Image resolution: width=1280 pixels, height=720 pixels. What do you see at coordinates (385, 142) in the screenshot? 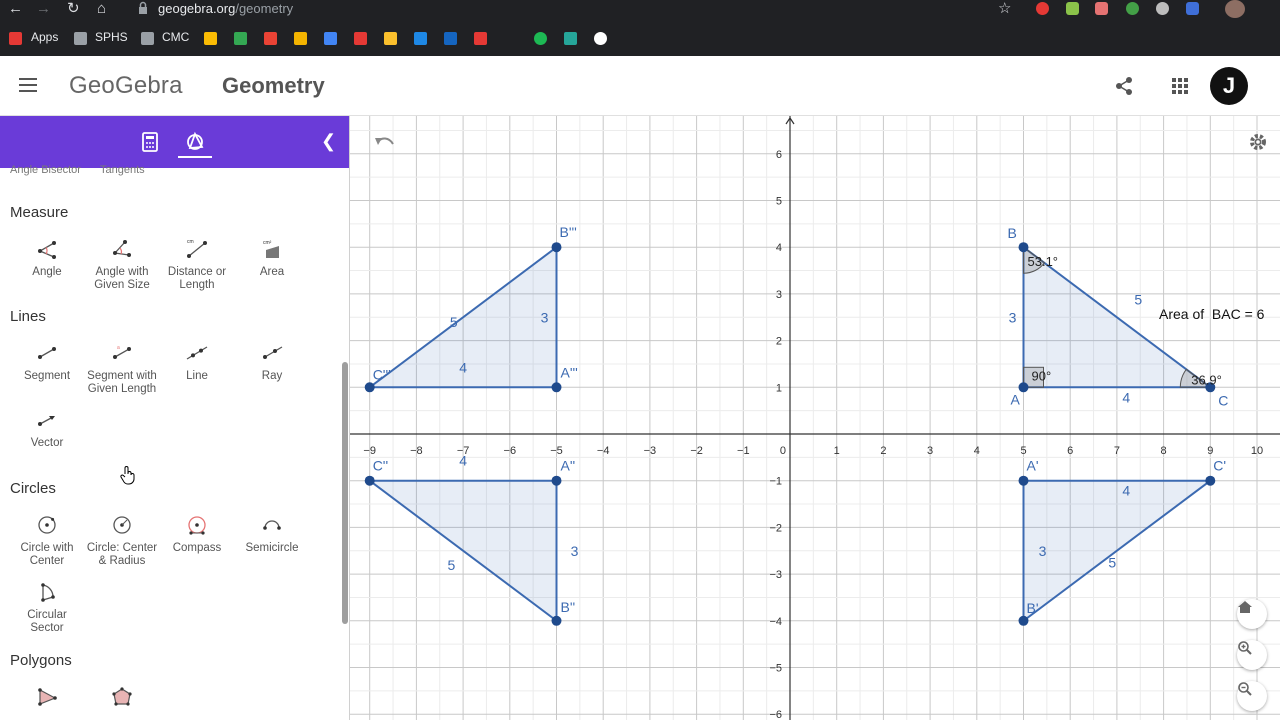
I see `undo-icon` at bounding box center [385, 142].